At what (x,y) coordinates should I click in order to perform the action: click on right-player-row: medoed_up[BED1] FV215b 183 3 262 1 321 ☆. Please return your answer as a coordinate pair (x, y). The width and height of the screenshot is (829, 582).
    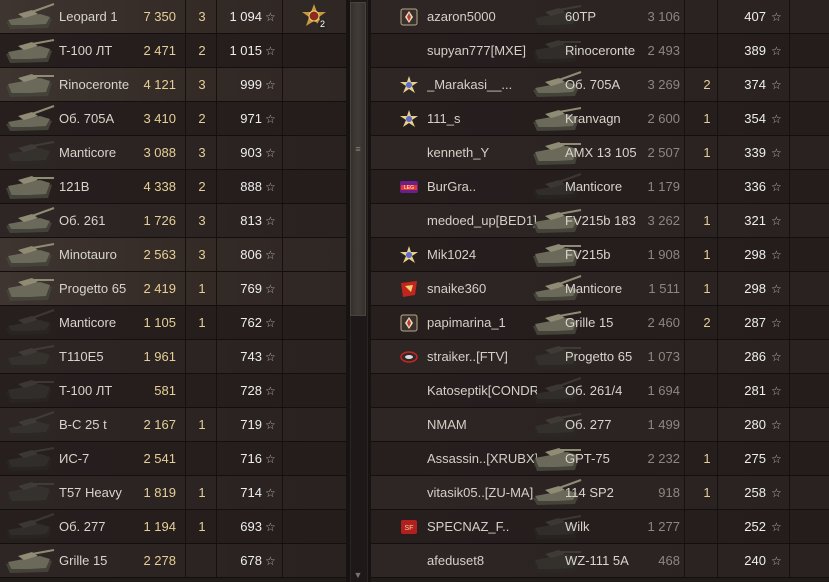
    Looking at the image, I should click on (600, 221).